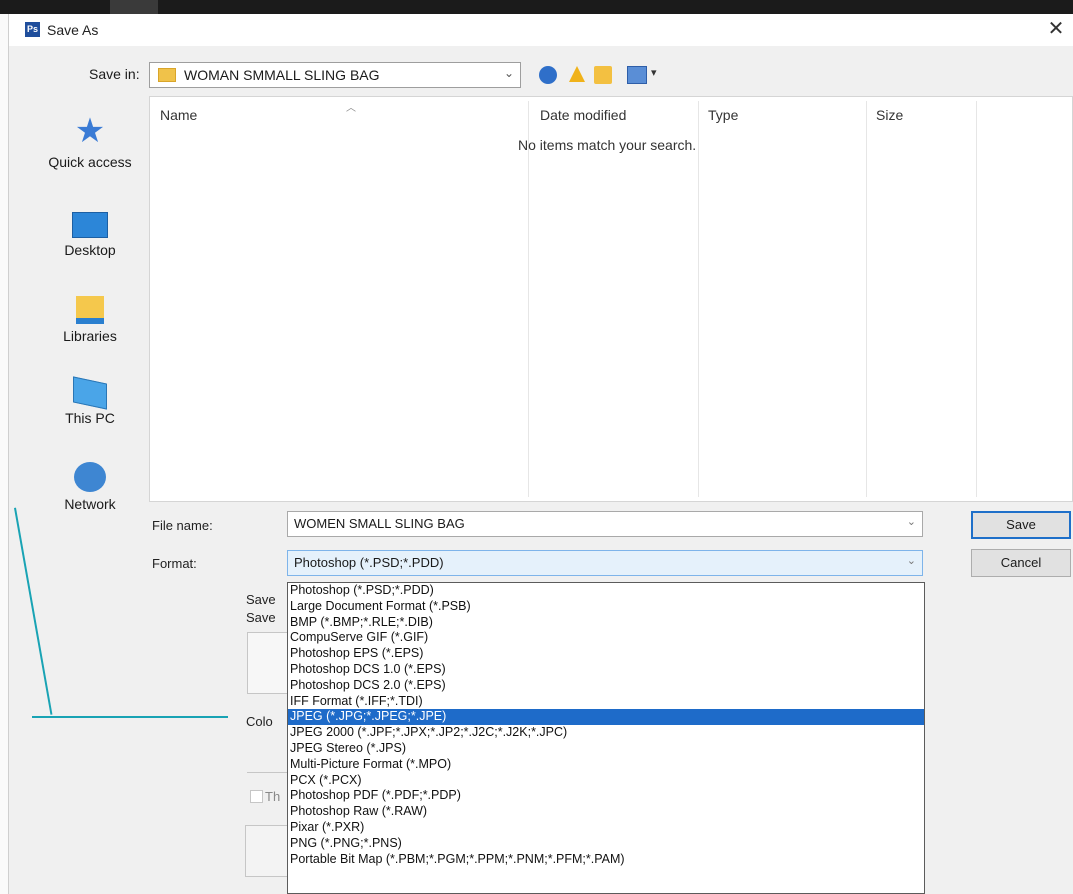  I want to click on divider, so click(267, 772).